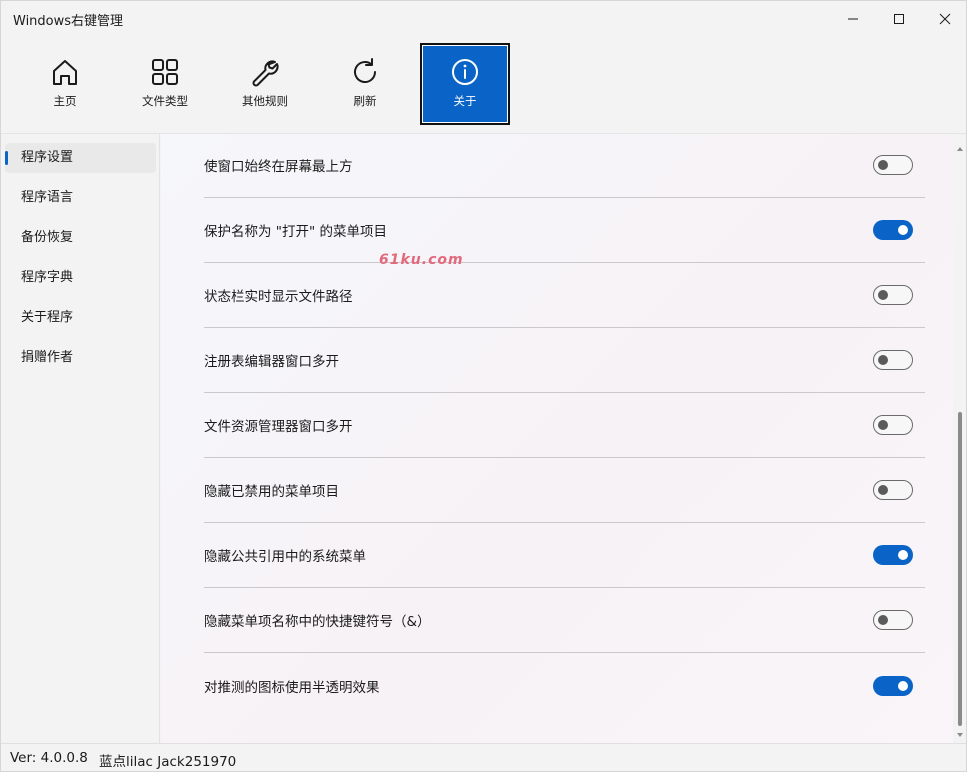  I want to click on toolbar-home-label: 主页, so click(65, 101).